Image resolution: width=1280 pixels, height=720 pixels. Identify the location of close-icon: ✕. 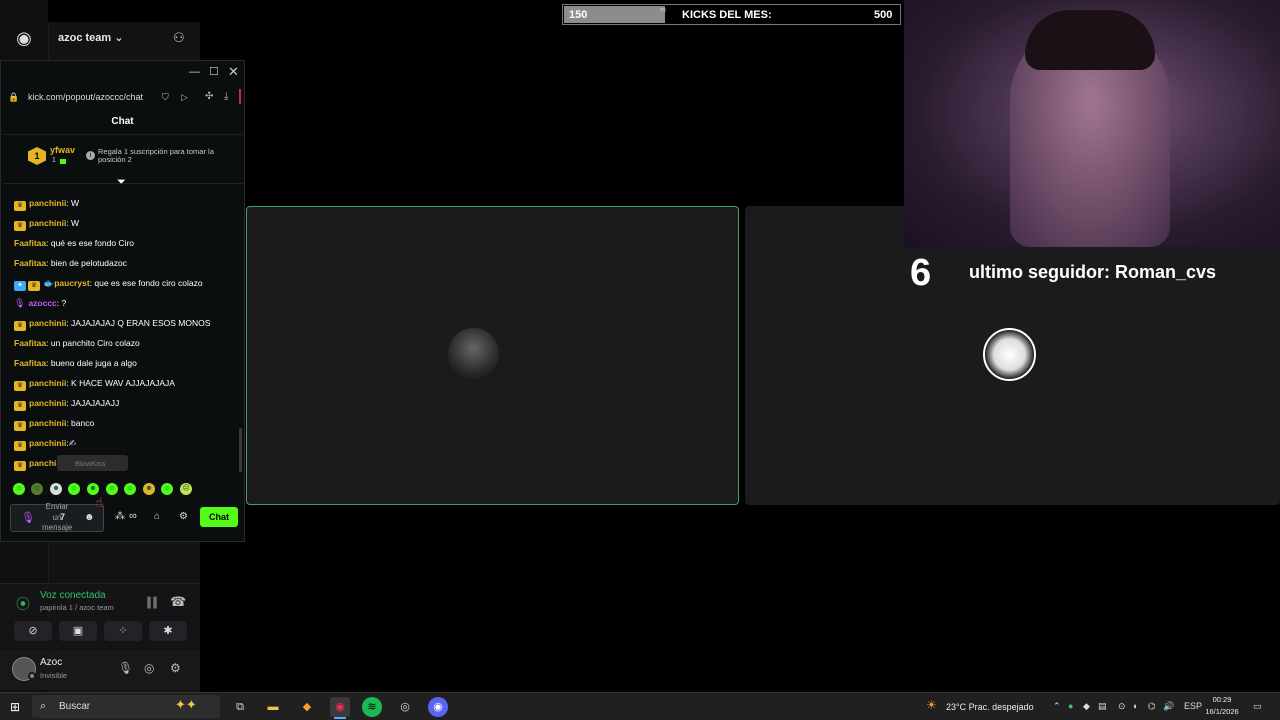
(233, 72).